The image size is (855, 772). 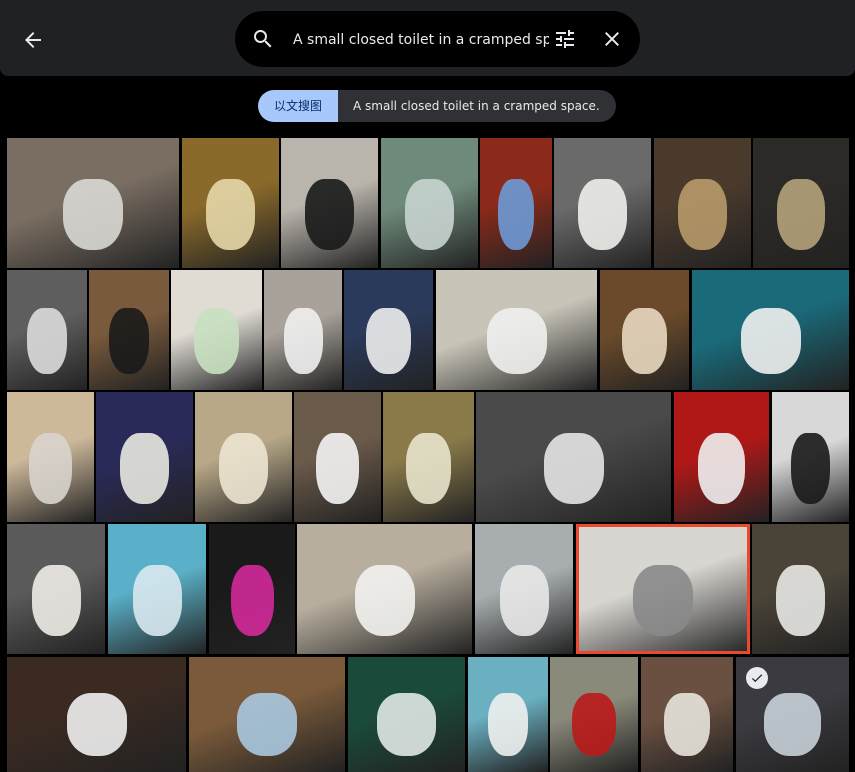 What do you see at coordinates (757, 678) in the screenshot?
I see `check-icon` at bounding box center [757, 678].